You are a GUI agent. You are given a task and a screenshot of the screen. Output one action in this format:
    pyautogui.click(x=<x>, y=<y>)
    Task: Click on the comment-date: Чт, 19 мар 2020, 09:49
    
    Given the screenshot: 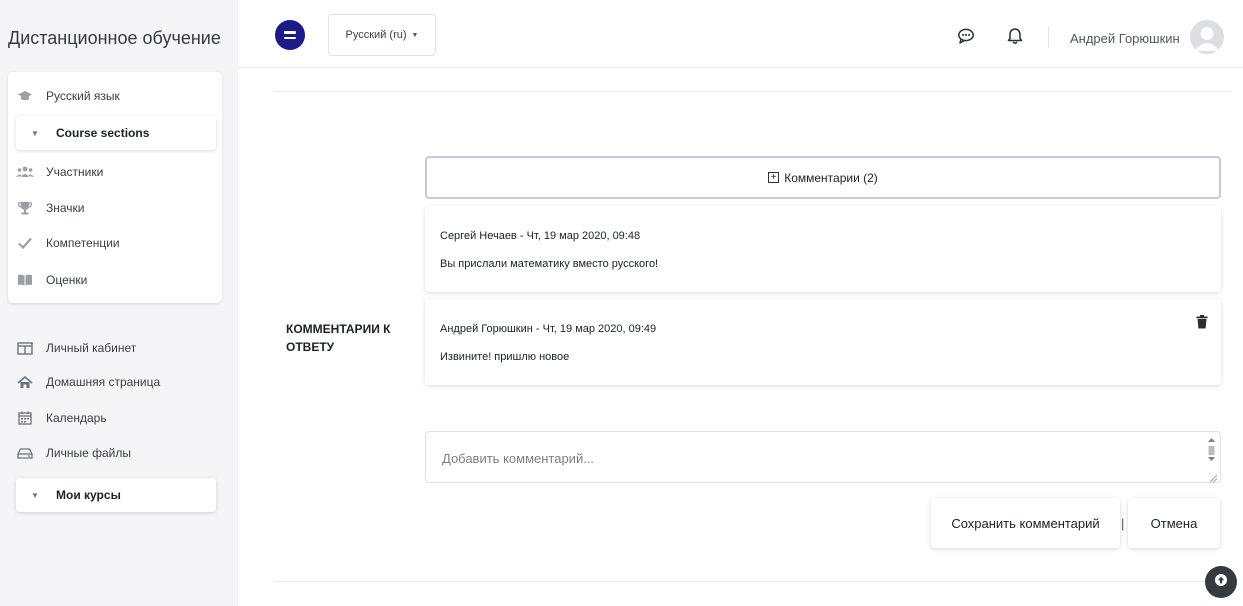 What is the action you would take?
    pyautogui.click(x=599, y=329)
    